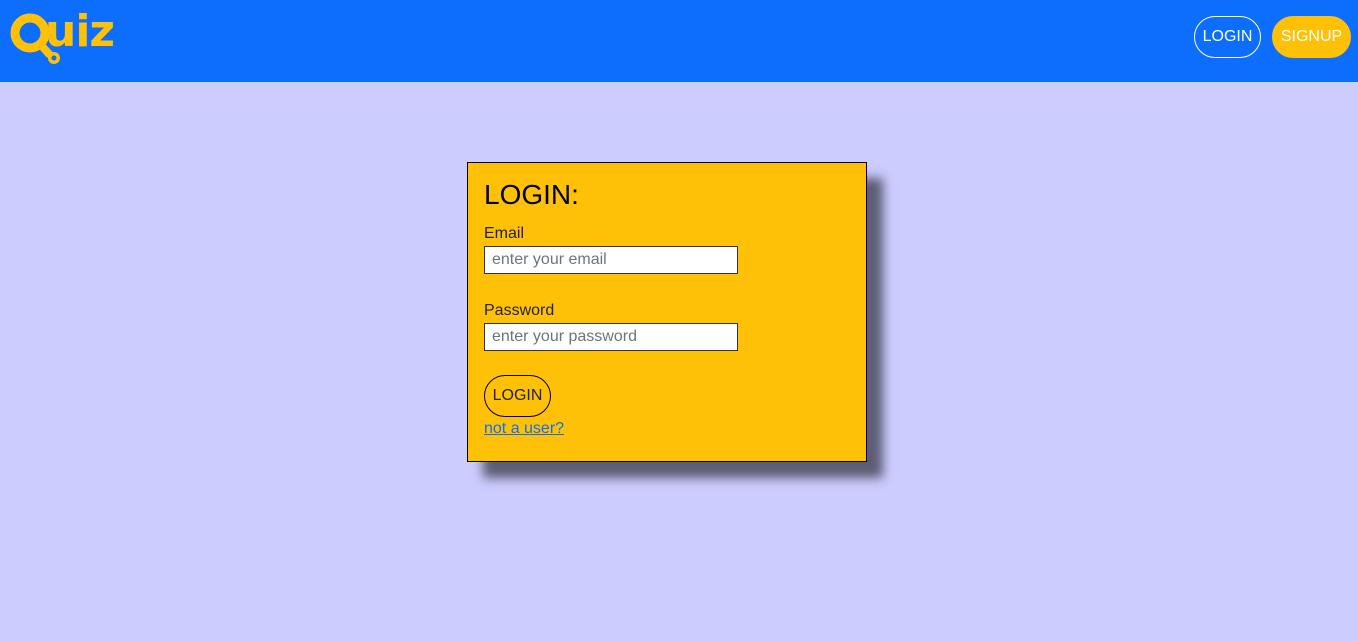 Image resolution: width=1358 pixels, height=641 pixels. I want to click on email-label: Email, so click(504, 233).